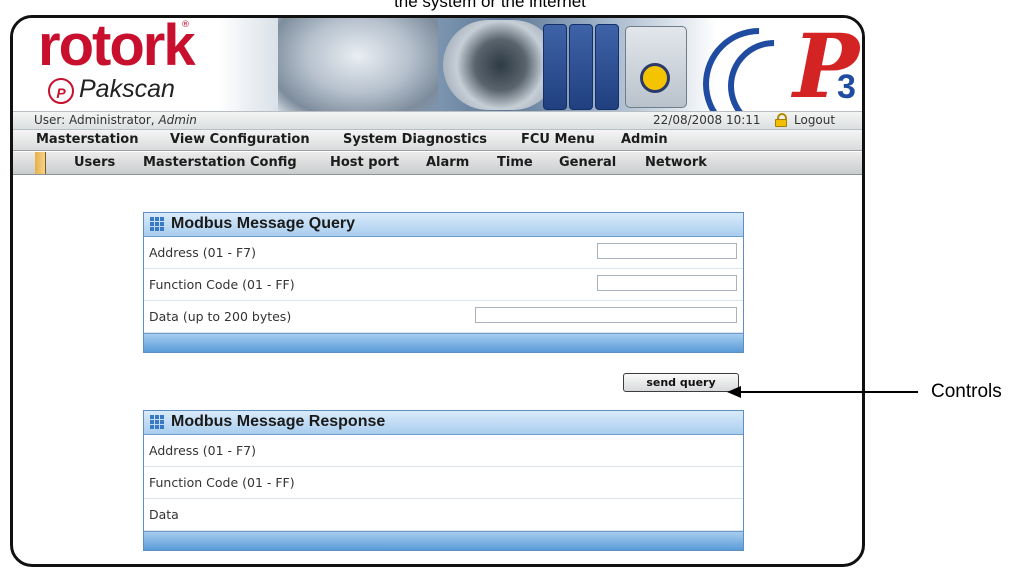 This screenshot has height=569, width=1033. I want to click on panel-header: Modbus Message Query, so click(443, 225).